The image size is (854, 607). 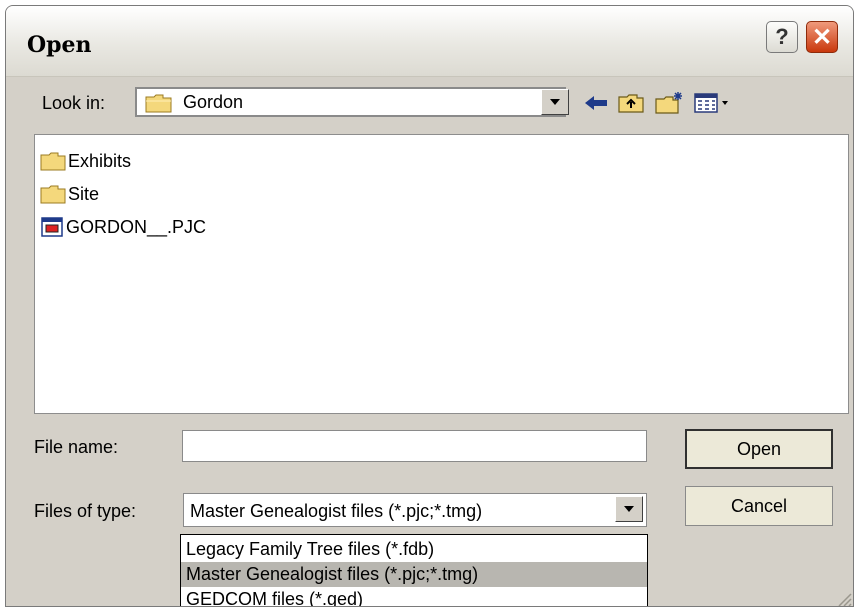 I want to click on window-title: Open, so click(x=59, y=45).